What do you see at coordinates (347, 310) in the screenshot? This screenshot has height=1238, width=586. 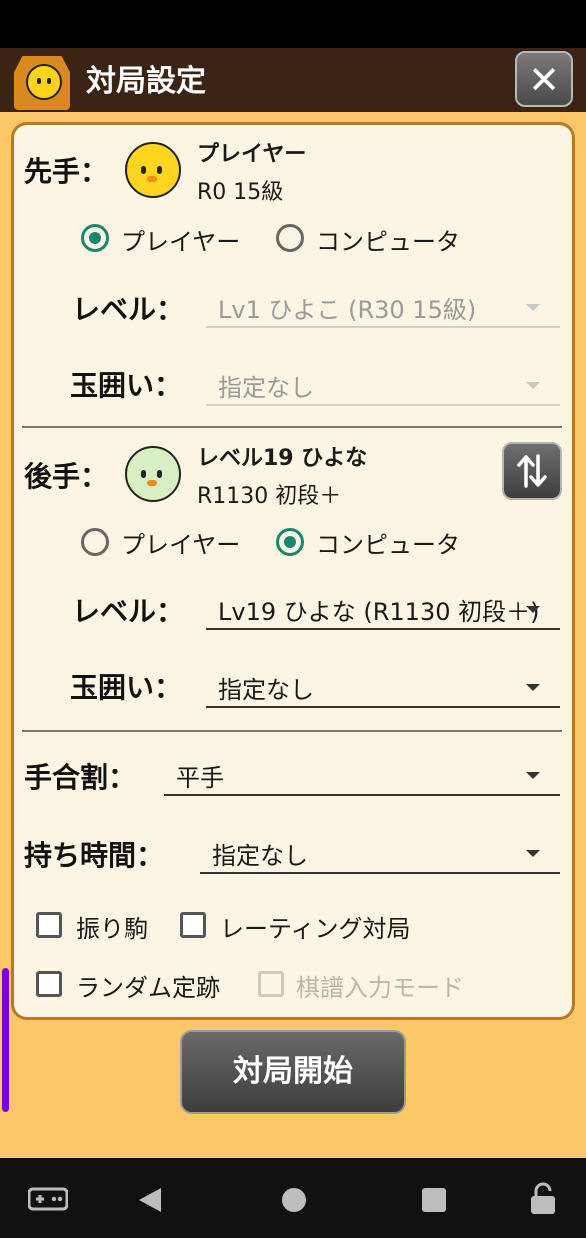 I see `sente-level-value: Lv1 ひよこ (R30 15級)` at bounding box center [347, 310].